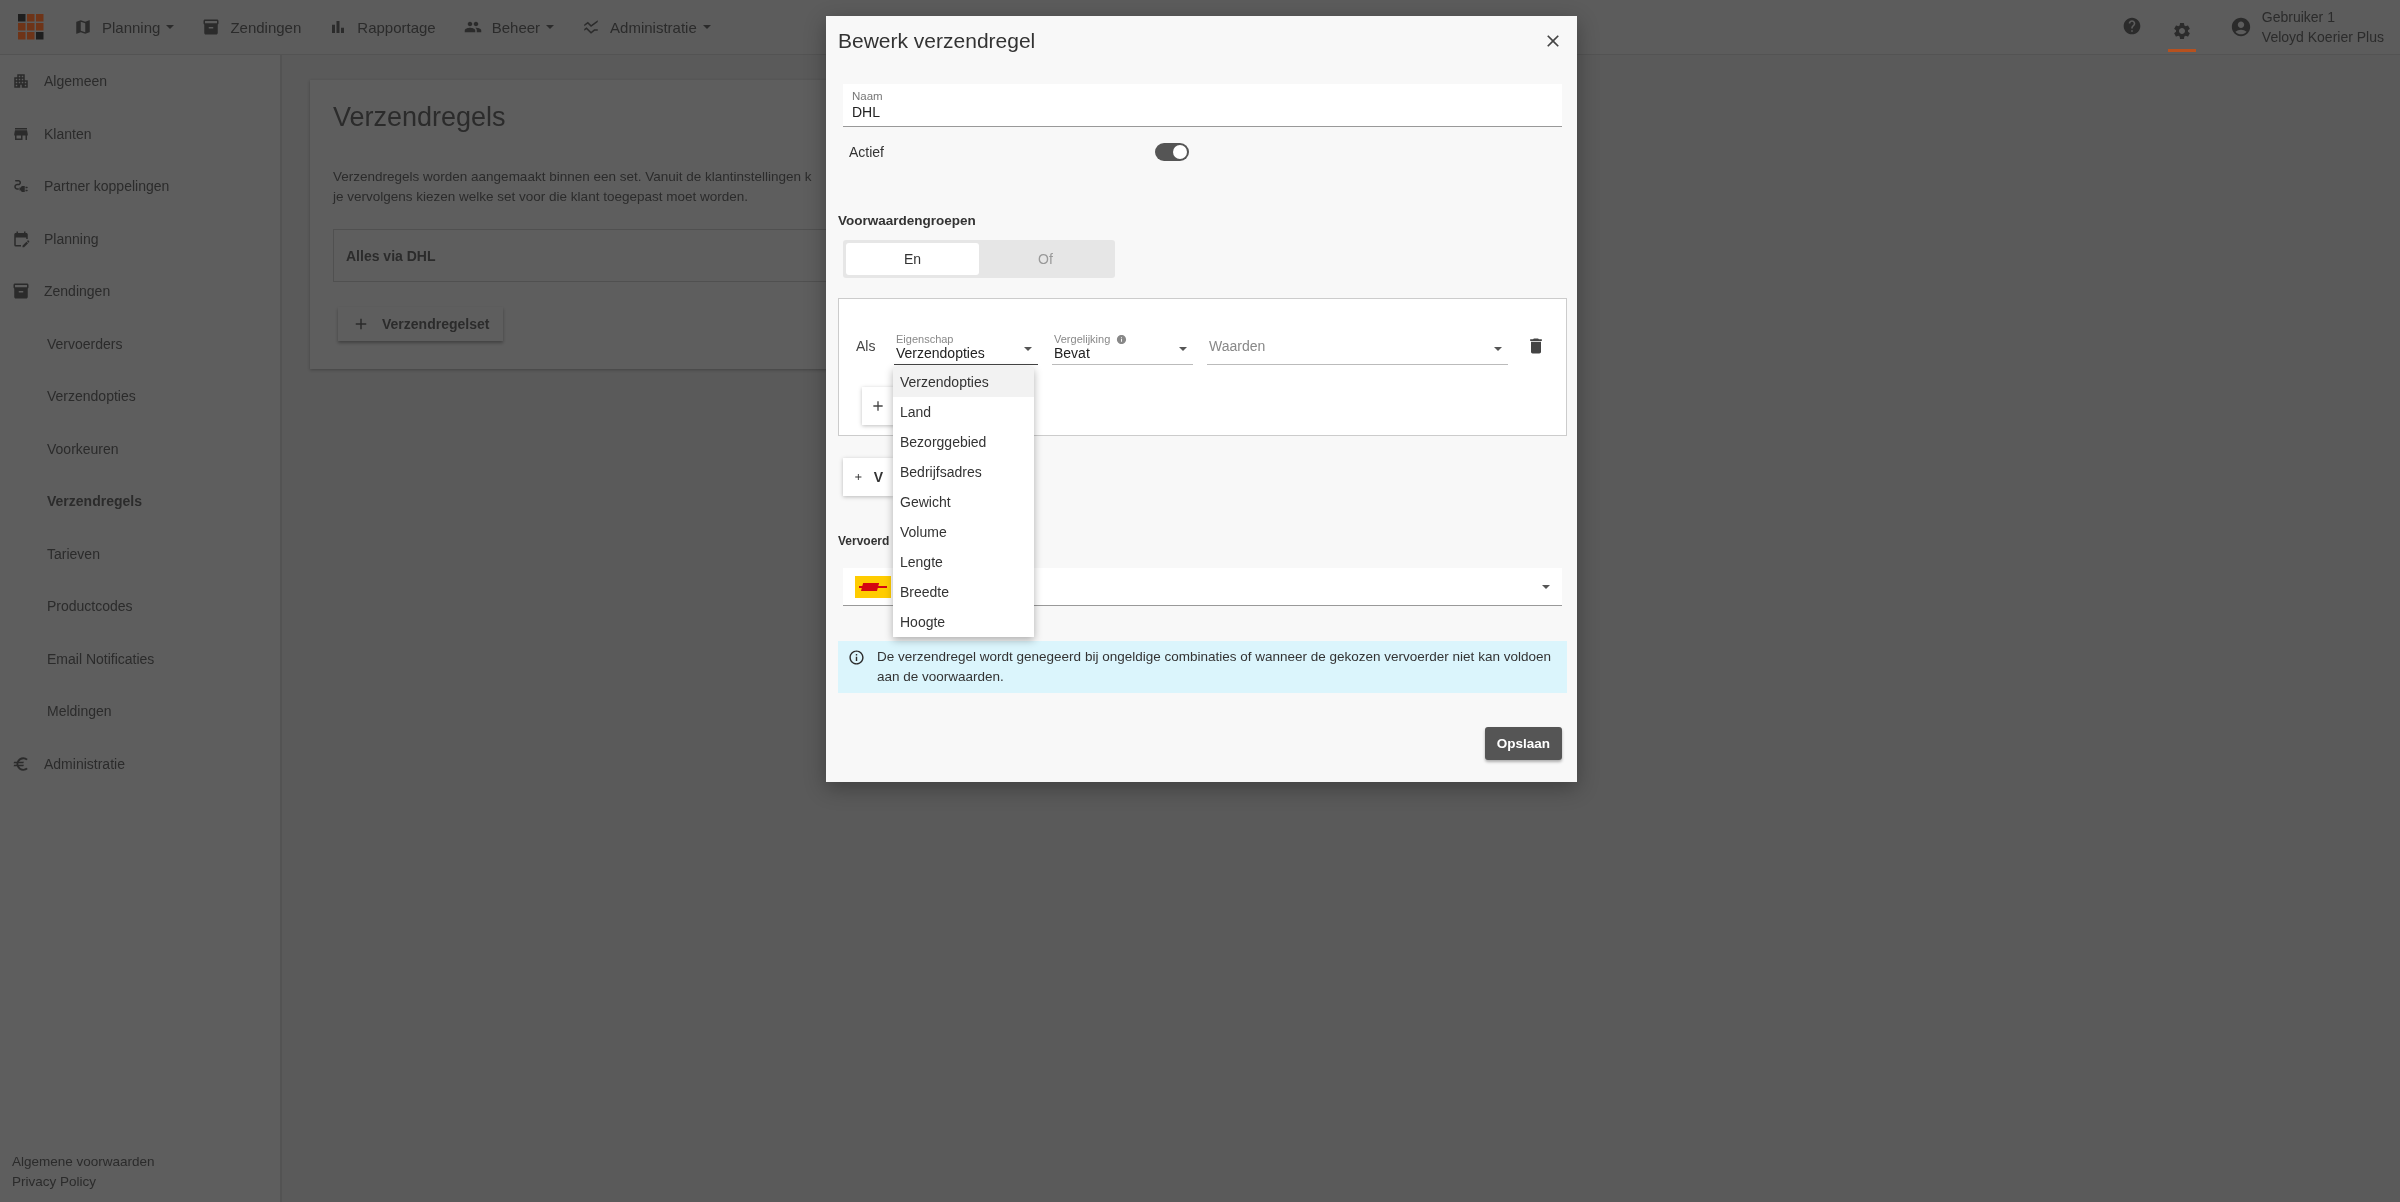  I want to click on active-toggle, so click(1172, 152).